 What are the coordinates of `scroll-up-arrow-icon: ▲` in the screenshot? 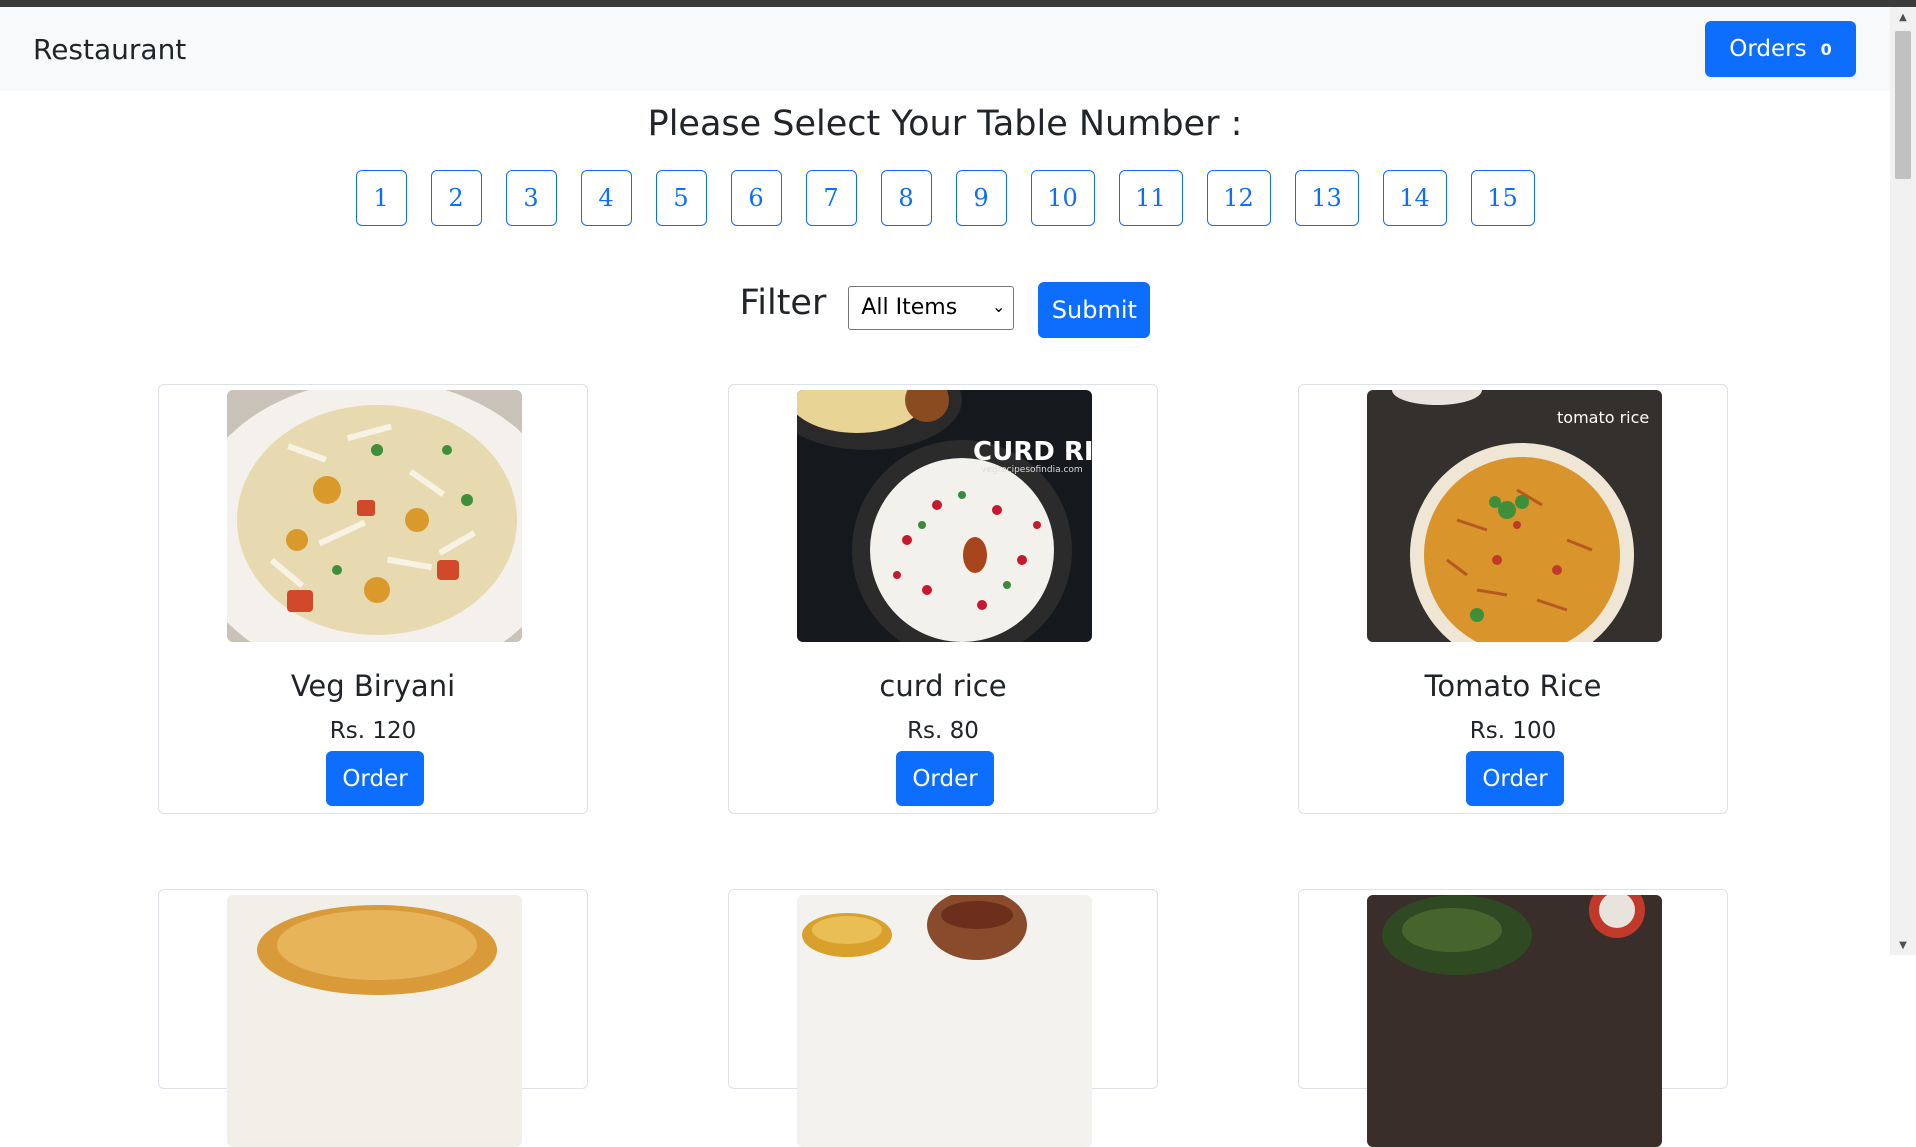 It's located at (1903, 17).